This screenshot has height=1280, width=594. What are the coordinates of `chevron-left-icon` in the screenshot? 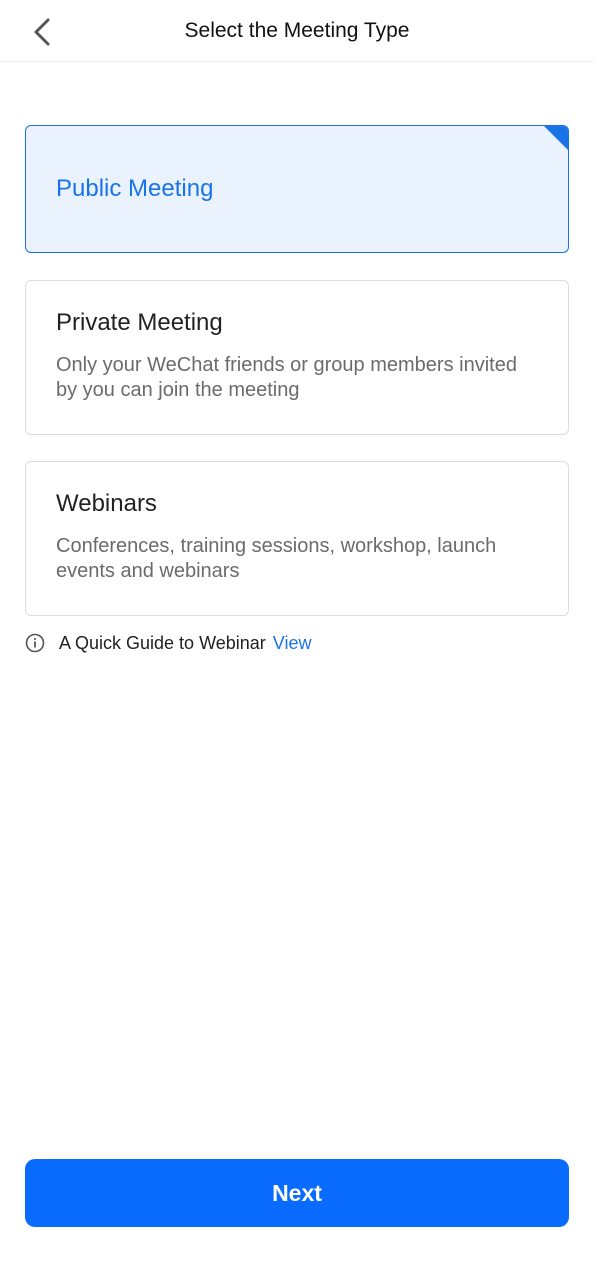 It's located at (42, 32).